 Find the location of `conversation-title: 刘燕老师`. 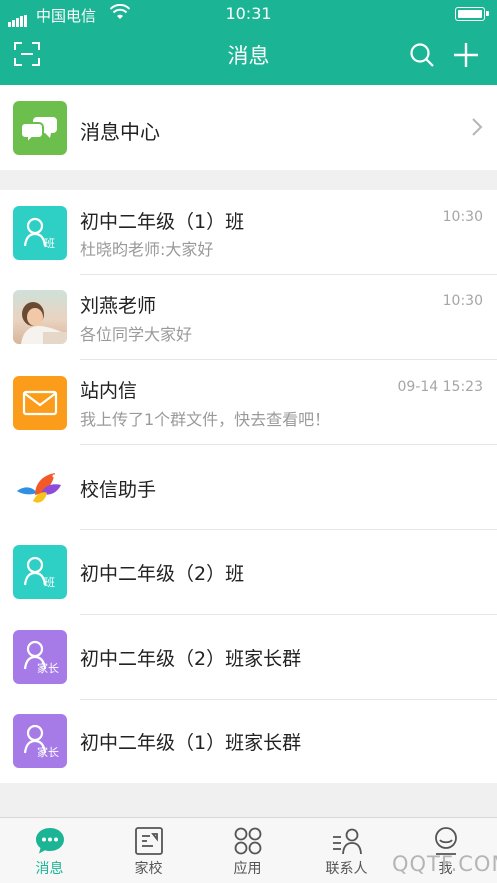

conversation-title: 刘燕老师 is located at coordinates (118, 306).